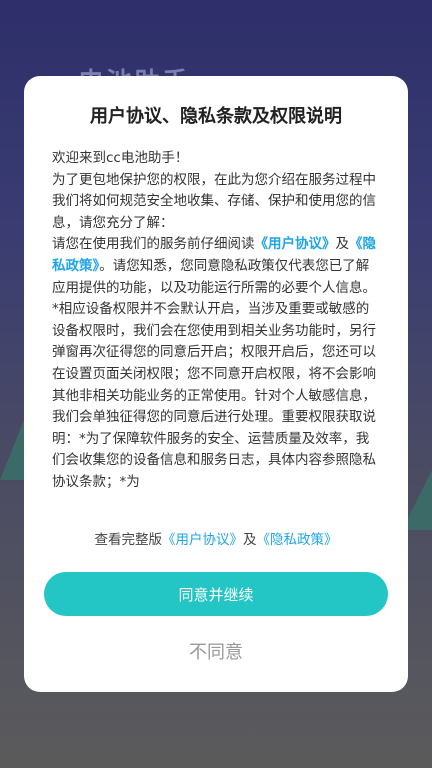 This screenshot has width=432, height=768. Describe the element at coordinates (250, 540) in the screenshot. I see `footer-and: 及` at that location.